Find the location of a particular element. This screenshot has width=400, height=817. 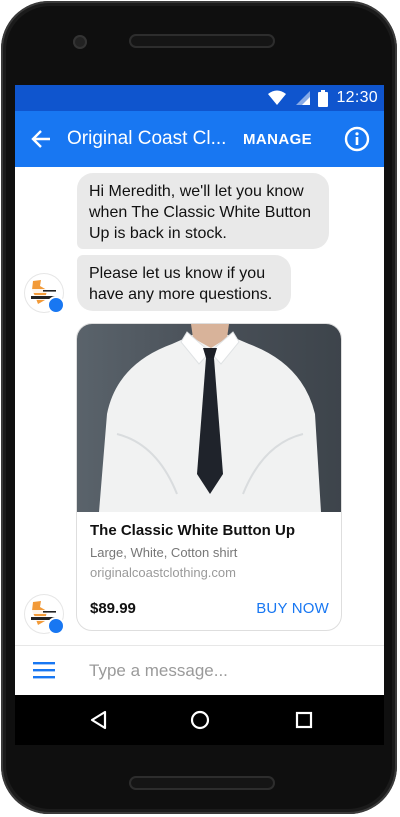

manage-button: MANAGE is located at coordinates (277, 139).